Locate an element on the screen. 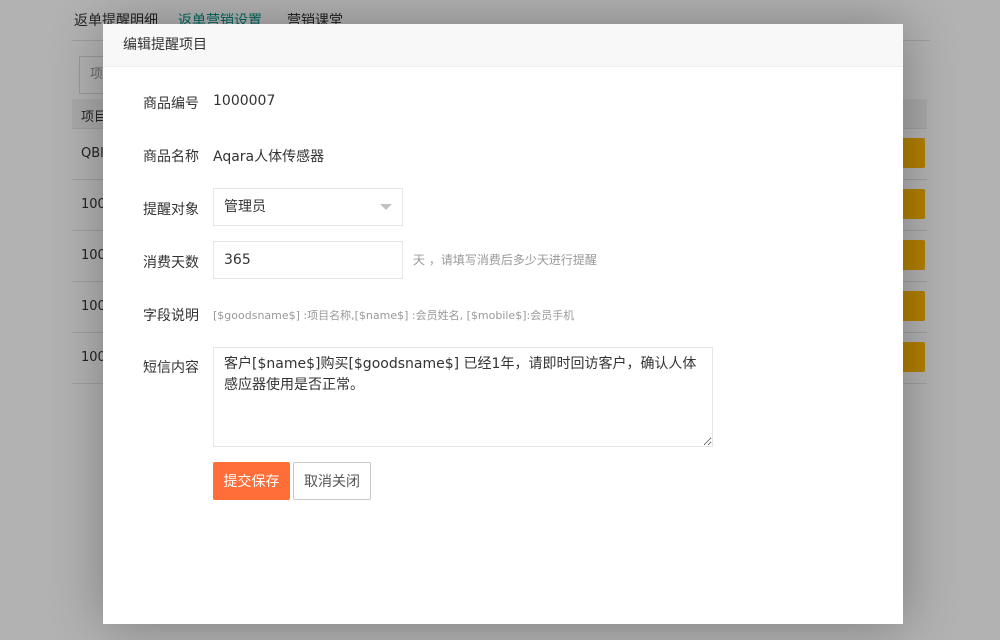 The width and height of the screenshot is (1000, 640). remind-target-label: 提醒对象 is located at coordinates (171, 210).